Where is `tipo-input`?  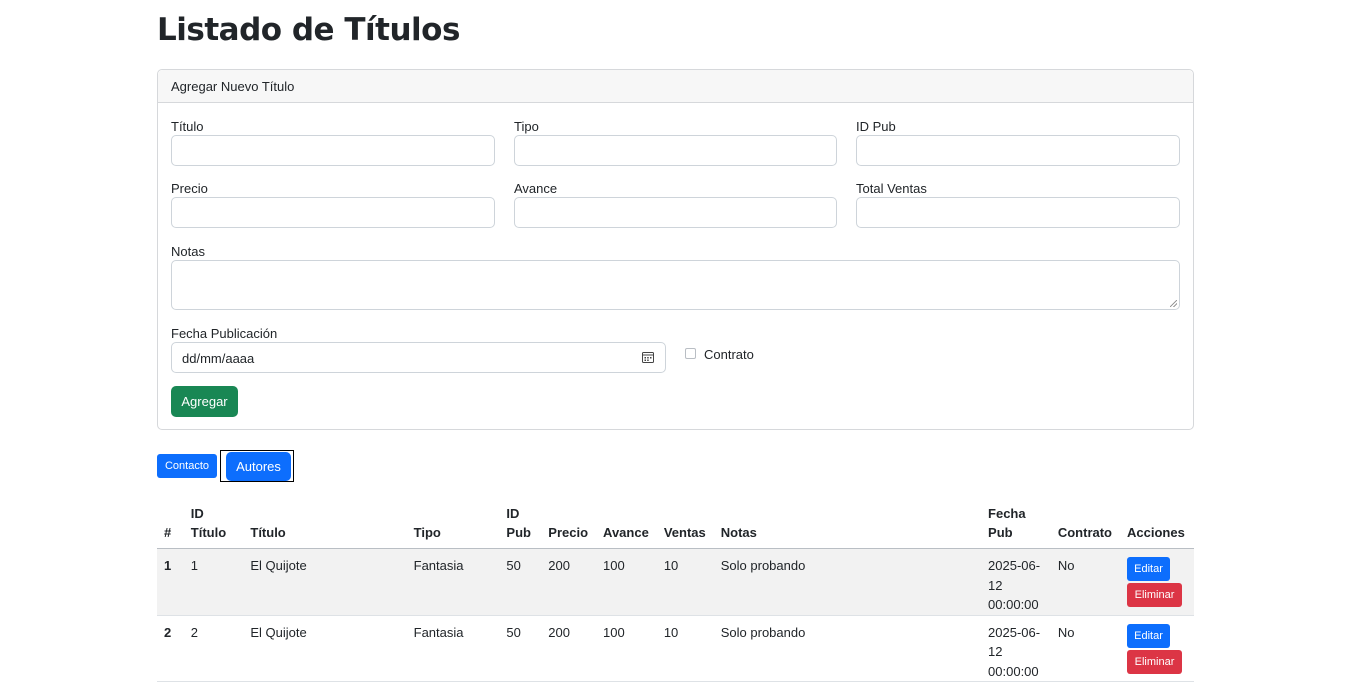
tipo-input is located at coordinates (675, 150).